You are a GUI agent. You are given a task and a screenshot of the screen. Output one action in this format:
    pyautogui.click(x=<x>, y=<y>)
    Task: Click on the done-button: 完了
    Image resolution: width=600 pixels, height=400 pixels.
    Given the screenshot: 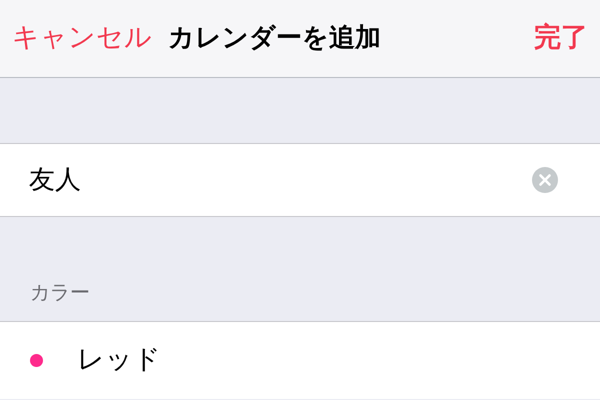 What is the action you would take?
    pyautogui.click(x=561, y=38)
    